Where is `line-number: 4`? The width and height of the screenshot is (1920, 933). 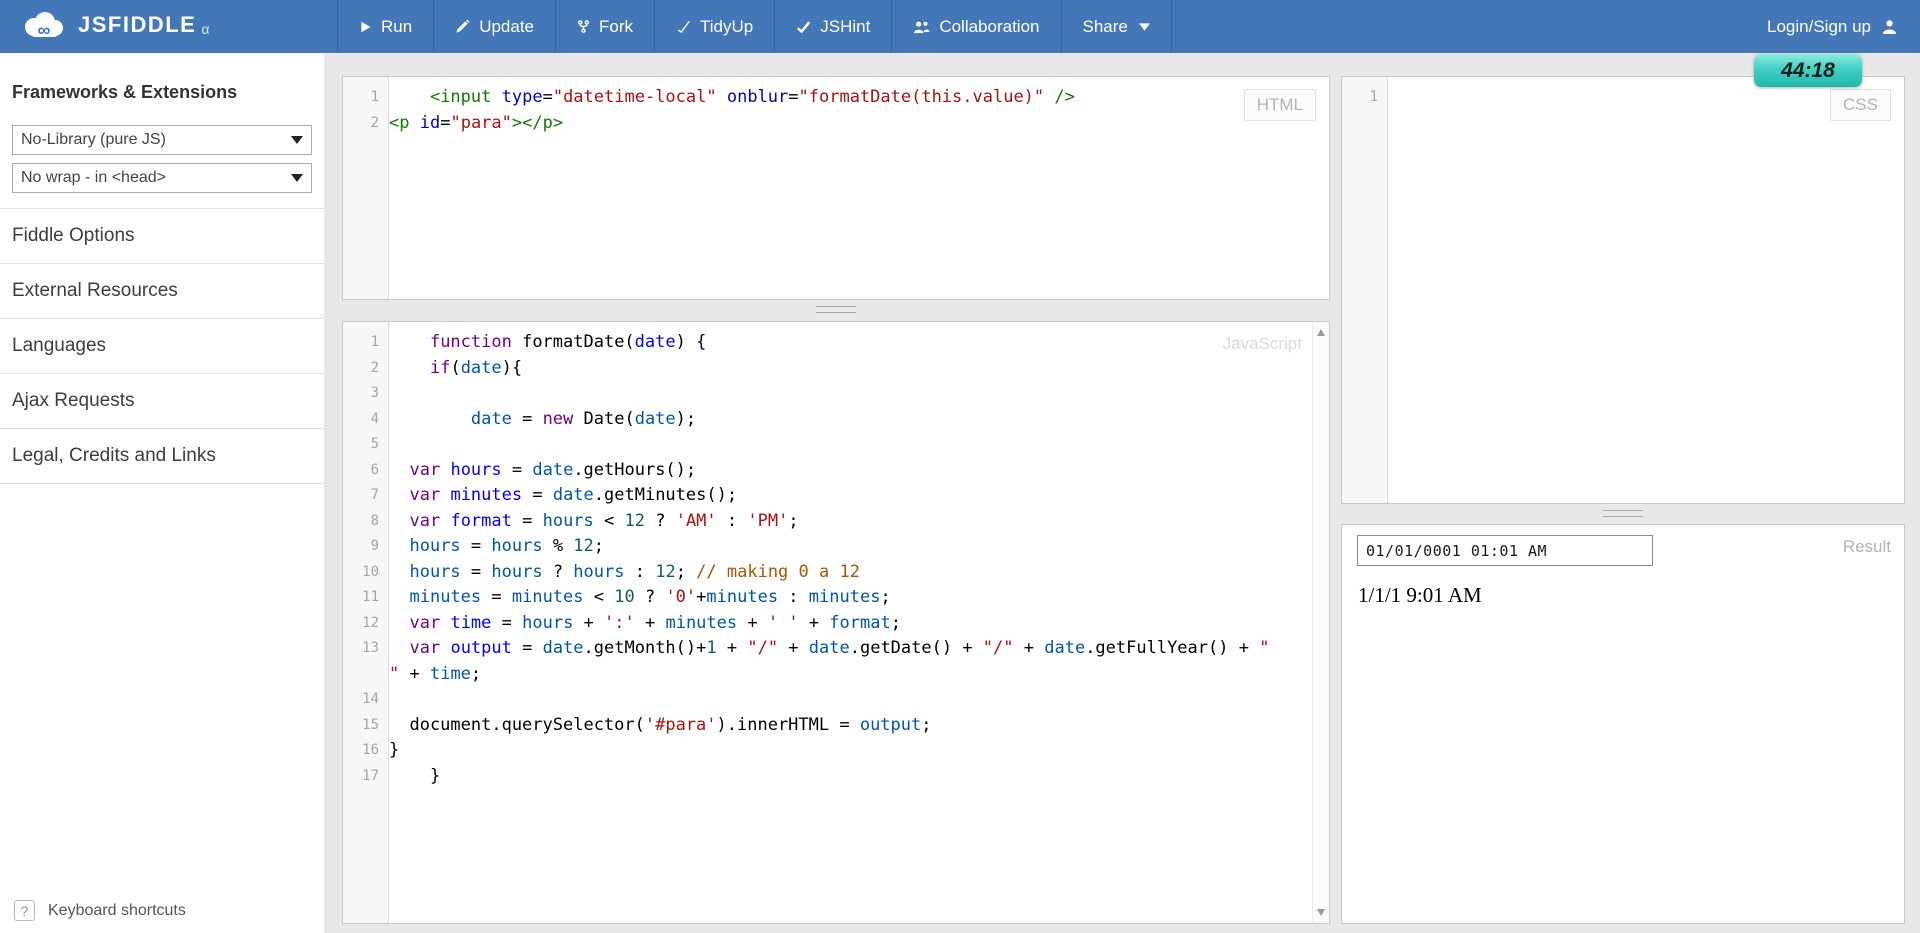
line-number: 4 is located at coordinates (374, 418).